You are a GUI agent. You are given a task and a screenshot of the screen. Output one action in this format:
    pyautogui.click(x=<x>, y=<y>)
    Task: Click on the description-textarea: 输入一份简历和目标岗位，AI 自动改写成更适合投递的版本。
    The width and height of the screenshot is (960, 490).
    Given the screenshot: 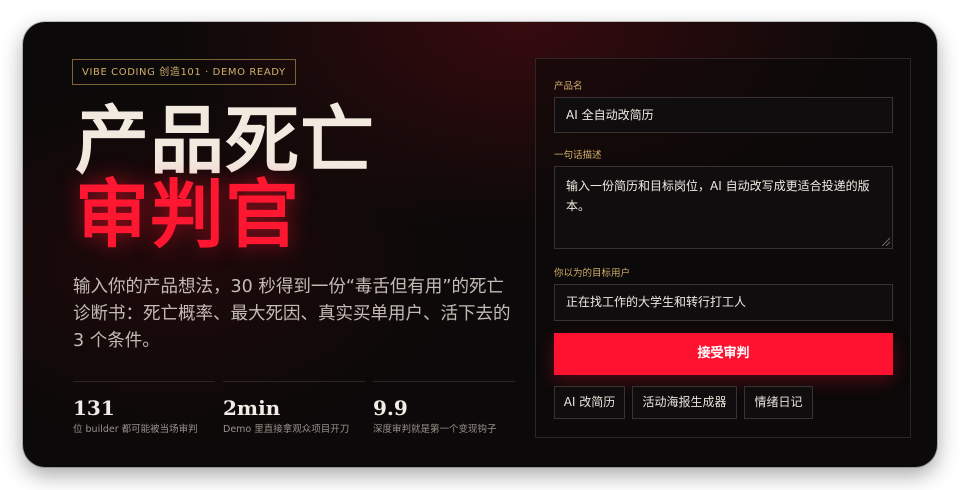 What is the action you would take?
    pyautogui.click(x=723, y=207)
    